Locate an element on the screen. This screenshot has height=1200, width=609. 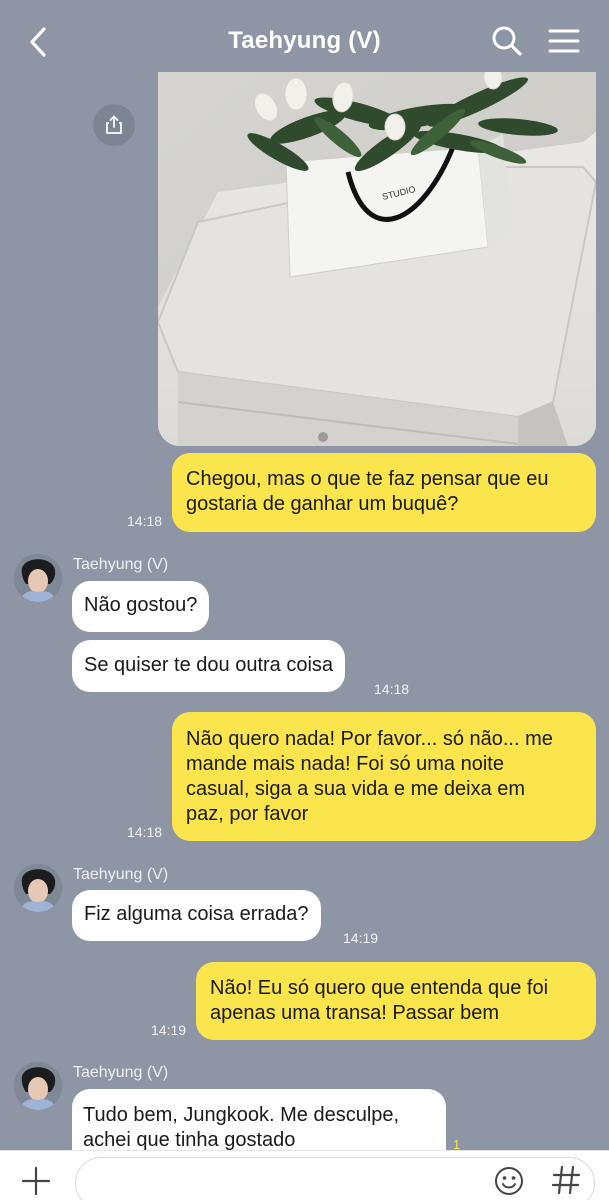
menu-button is located at coordinates (564, 41).